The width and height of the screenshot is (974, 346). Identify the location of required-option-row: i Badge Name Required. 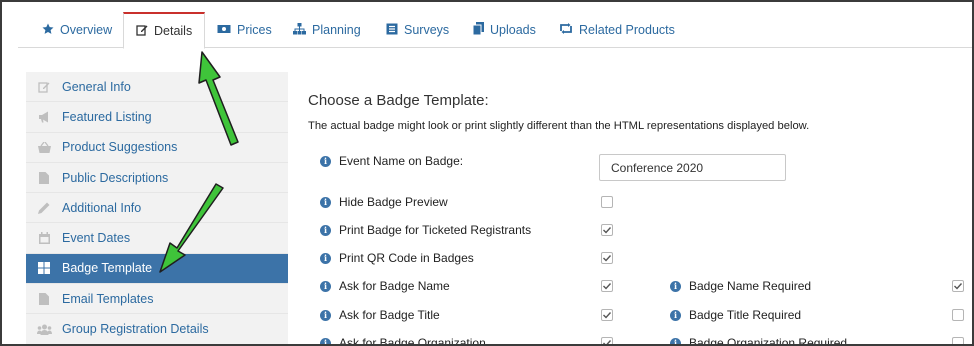
(740, 286).